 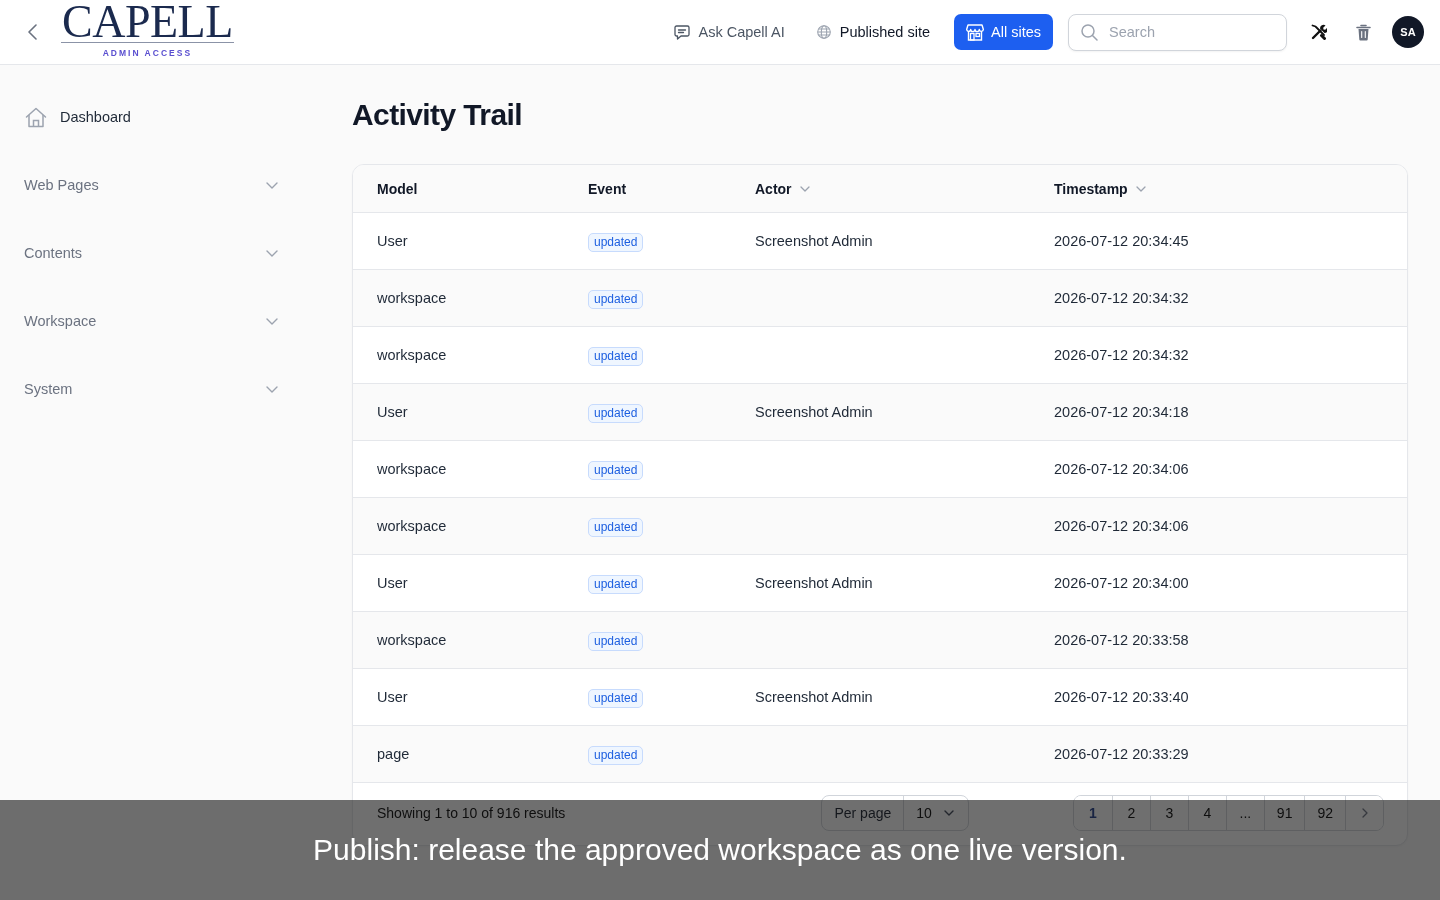 I want to click on table-cell: 2026-07-12 20:34:45, so click(x=1121, y=241).